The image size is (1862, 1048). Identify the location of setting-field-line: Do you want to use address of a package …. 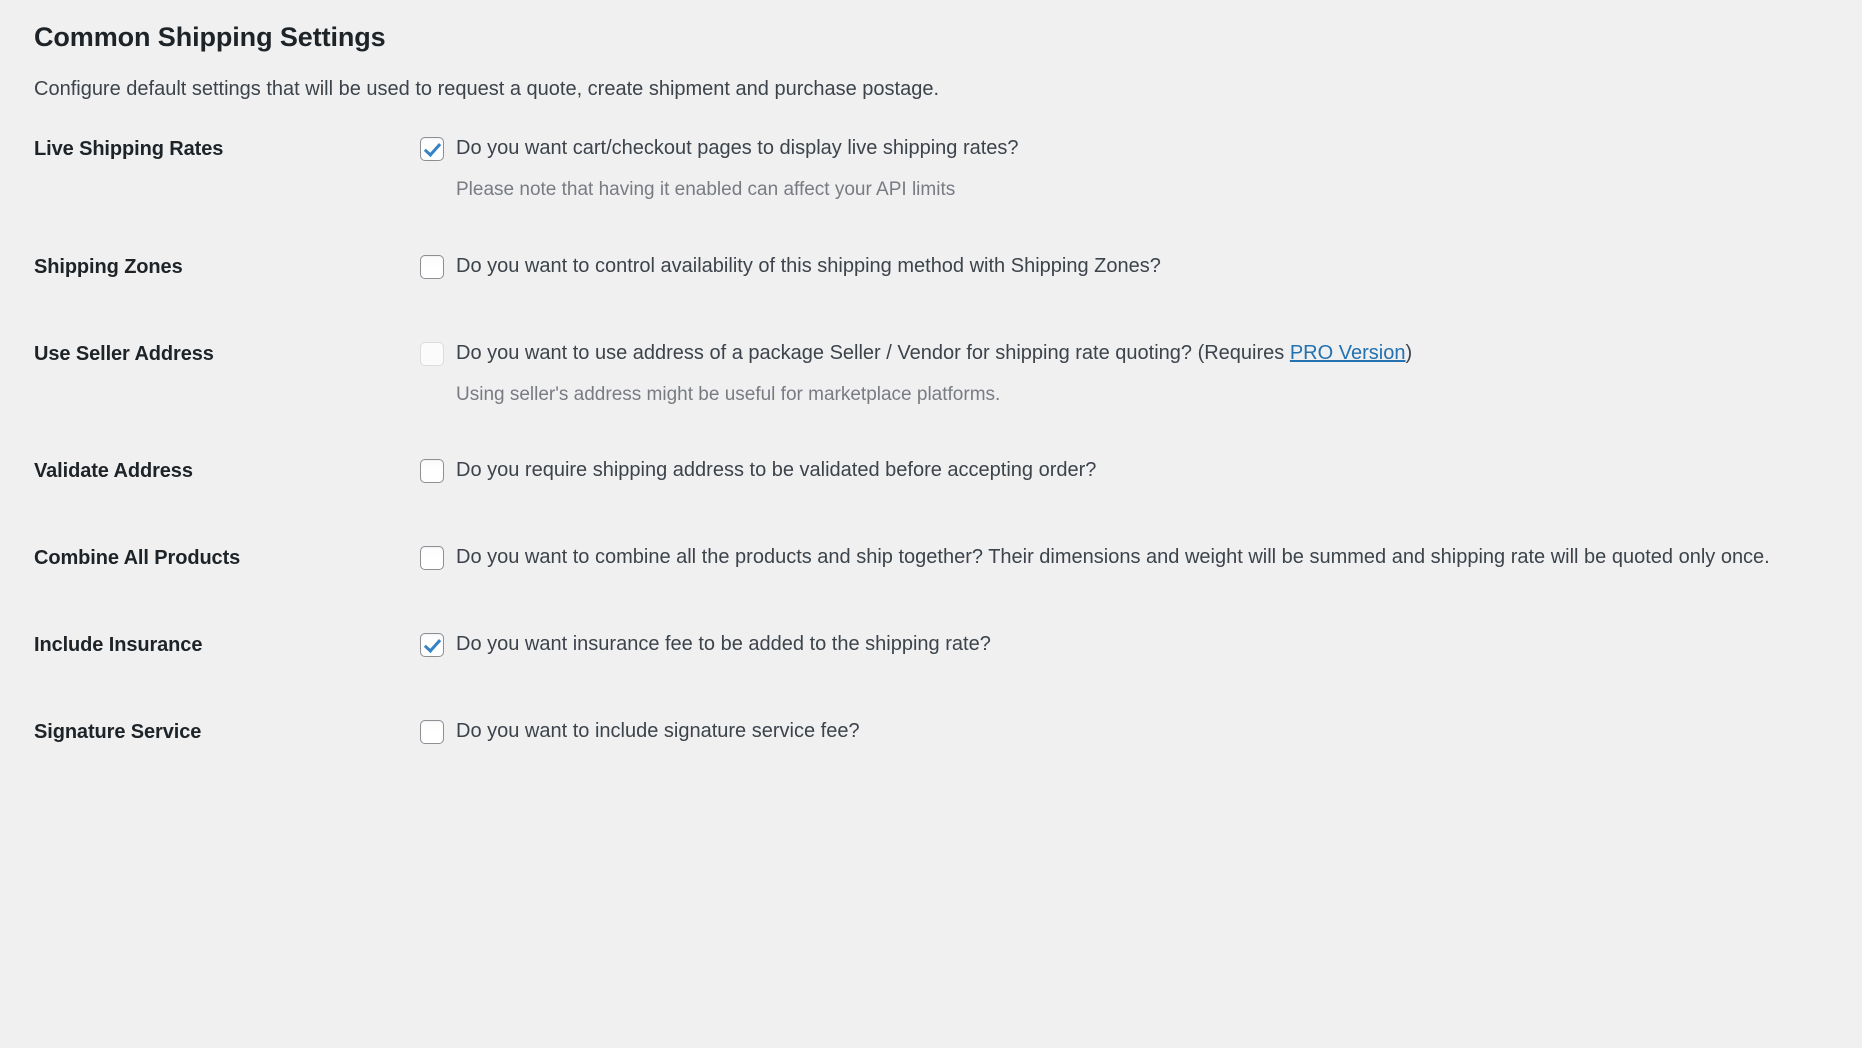
(1121, 353).